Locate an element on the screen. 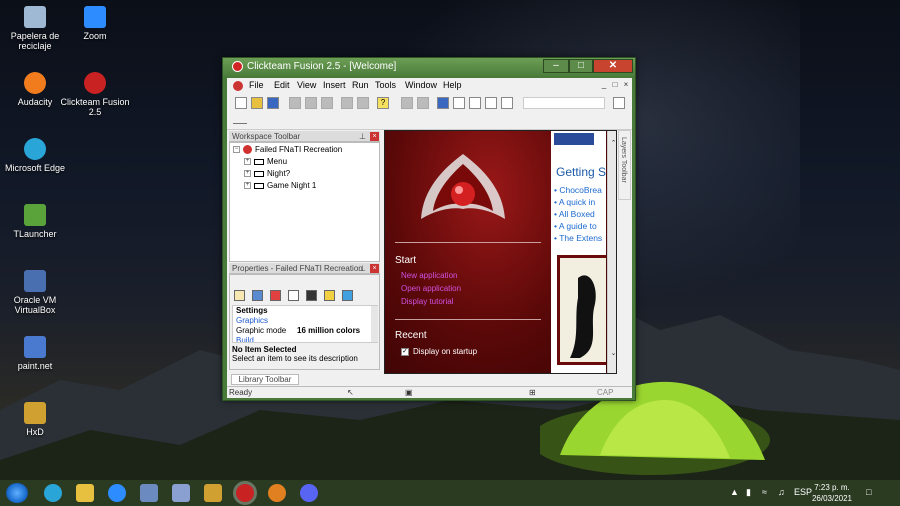 Image resolution: width=900 pixels, height=506 pixels. file-explorer-icon is located at coordinates (85, 493).